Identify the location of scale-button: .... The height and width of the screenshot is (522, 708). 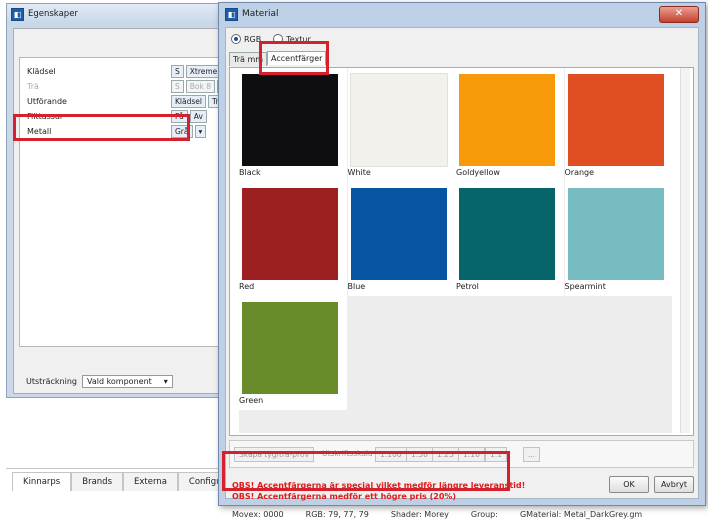
(532, 454).